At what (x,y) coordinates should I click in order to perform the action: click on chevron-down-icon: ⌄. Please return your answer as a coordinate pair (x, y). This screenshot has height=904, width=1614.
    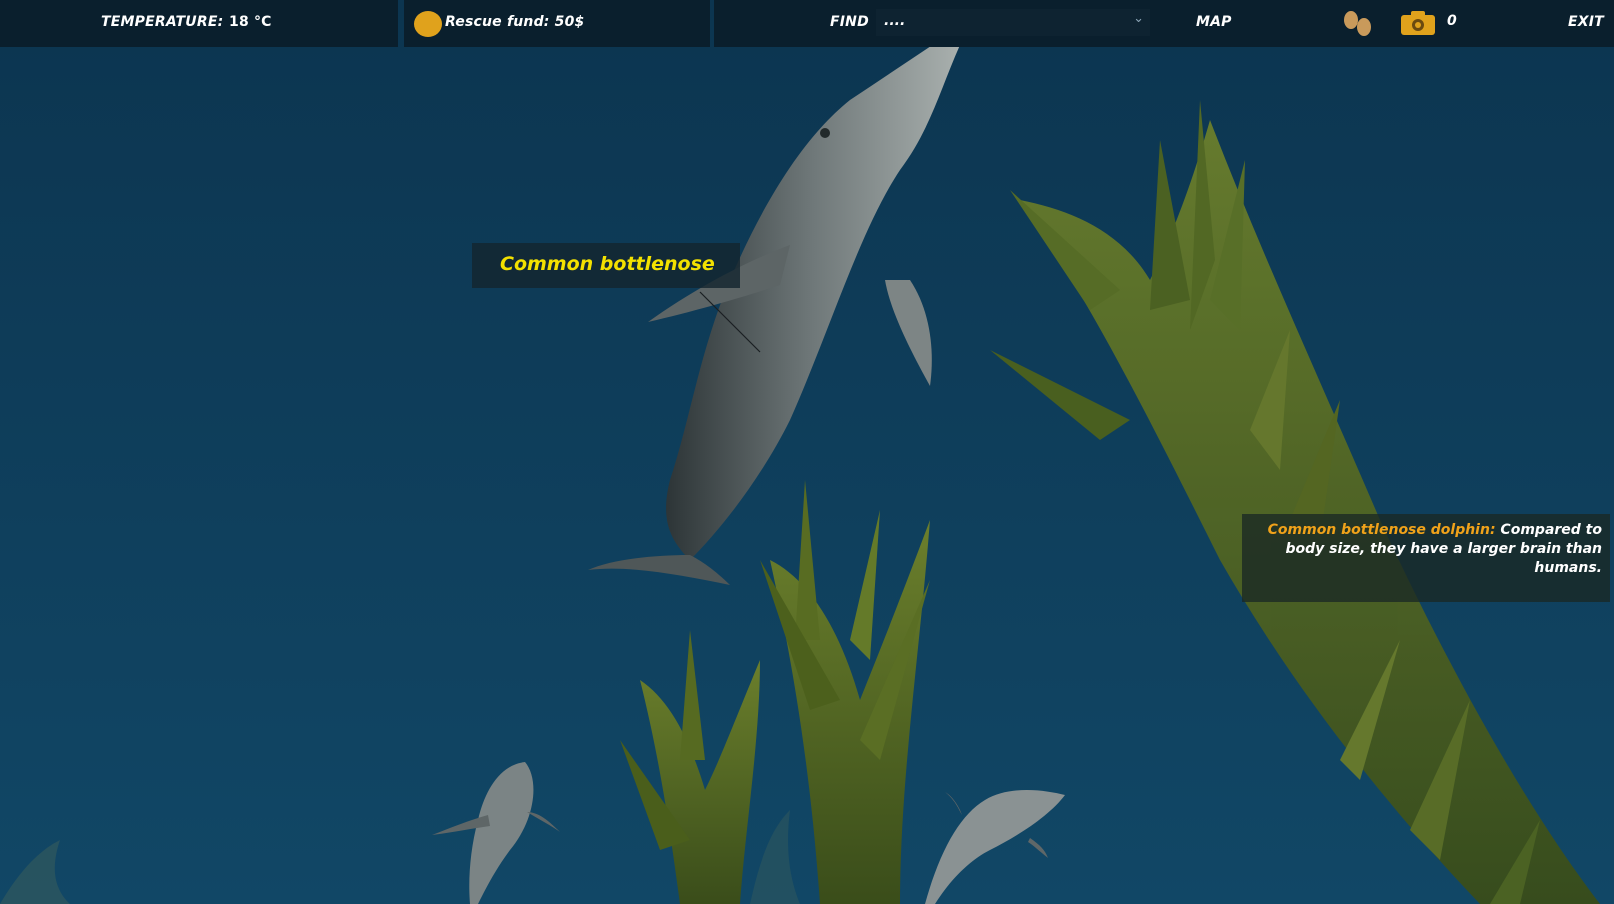
    Looking at the image, I should click on (1138, 18).